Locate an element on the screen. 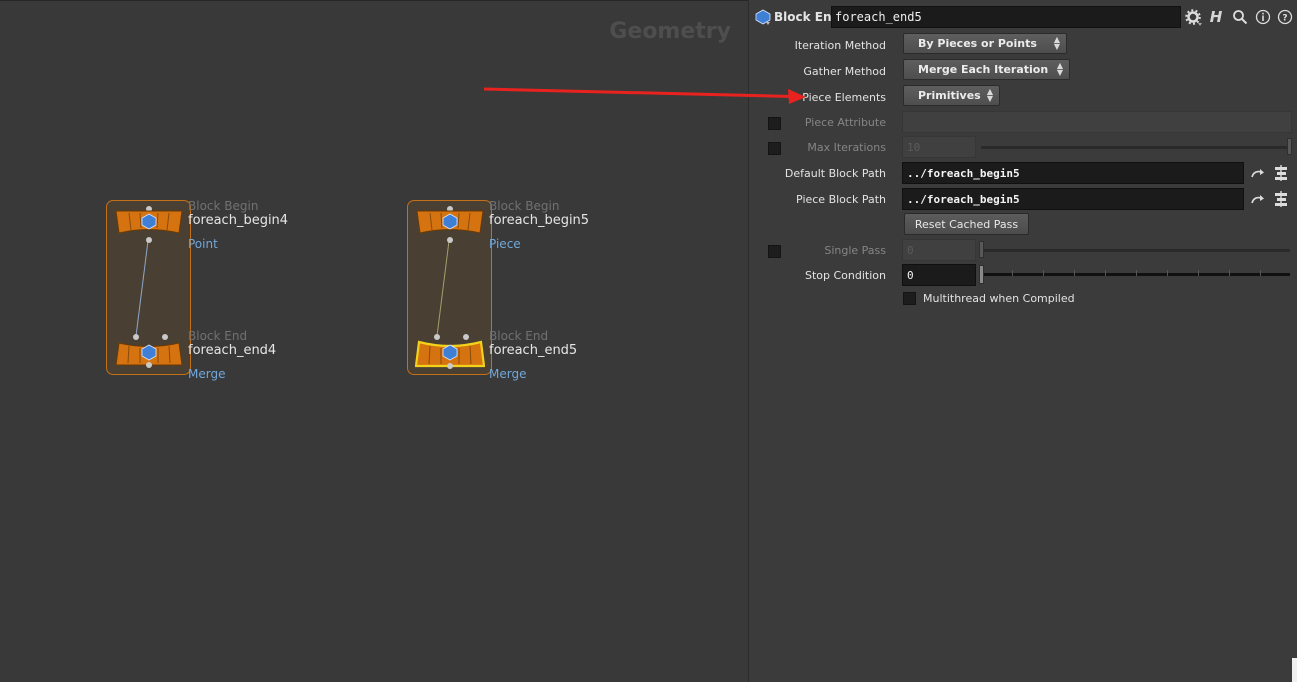 Image resolution: width=1297 pixels, height=682 pixels. max-iterations-field: 10 is located at coordinates (939, 147).